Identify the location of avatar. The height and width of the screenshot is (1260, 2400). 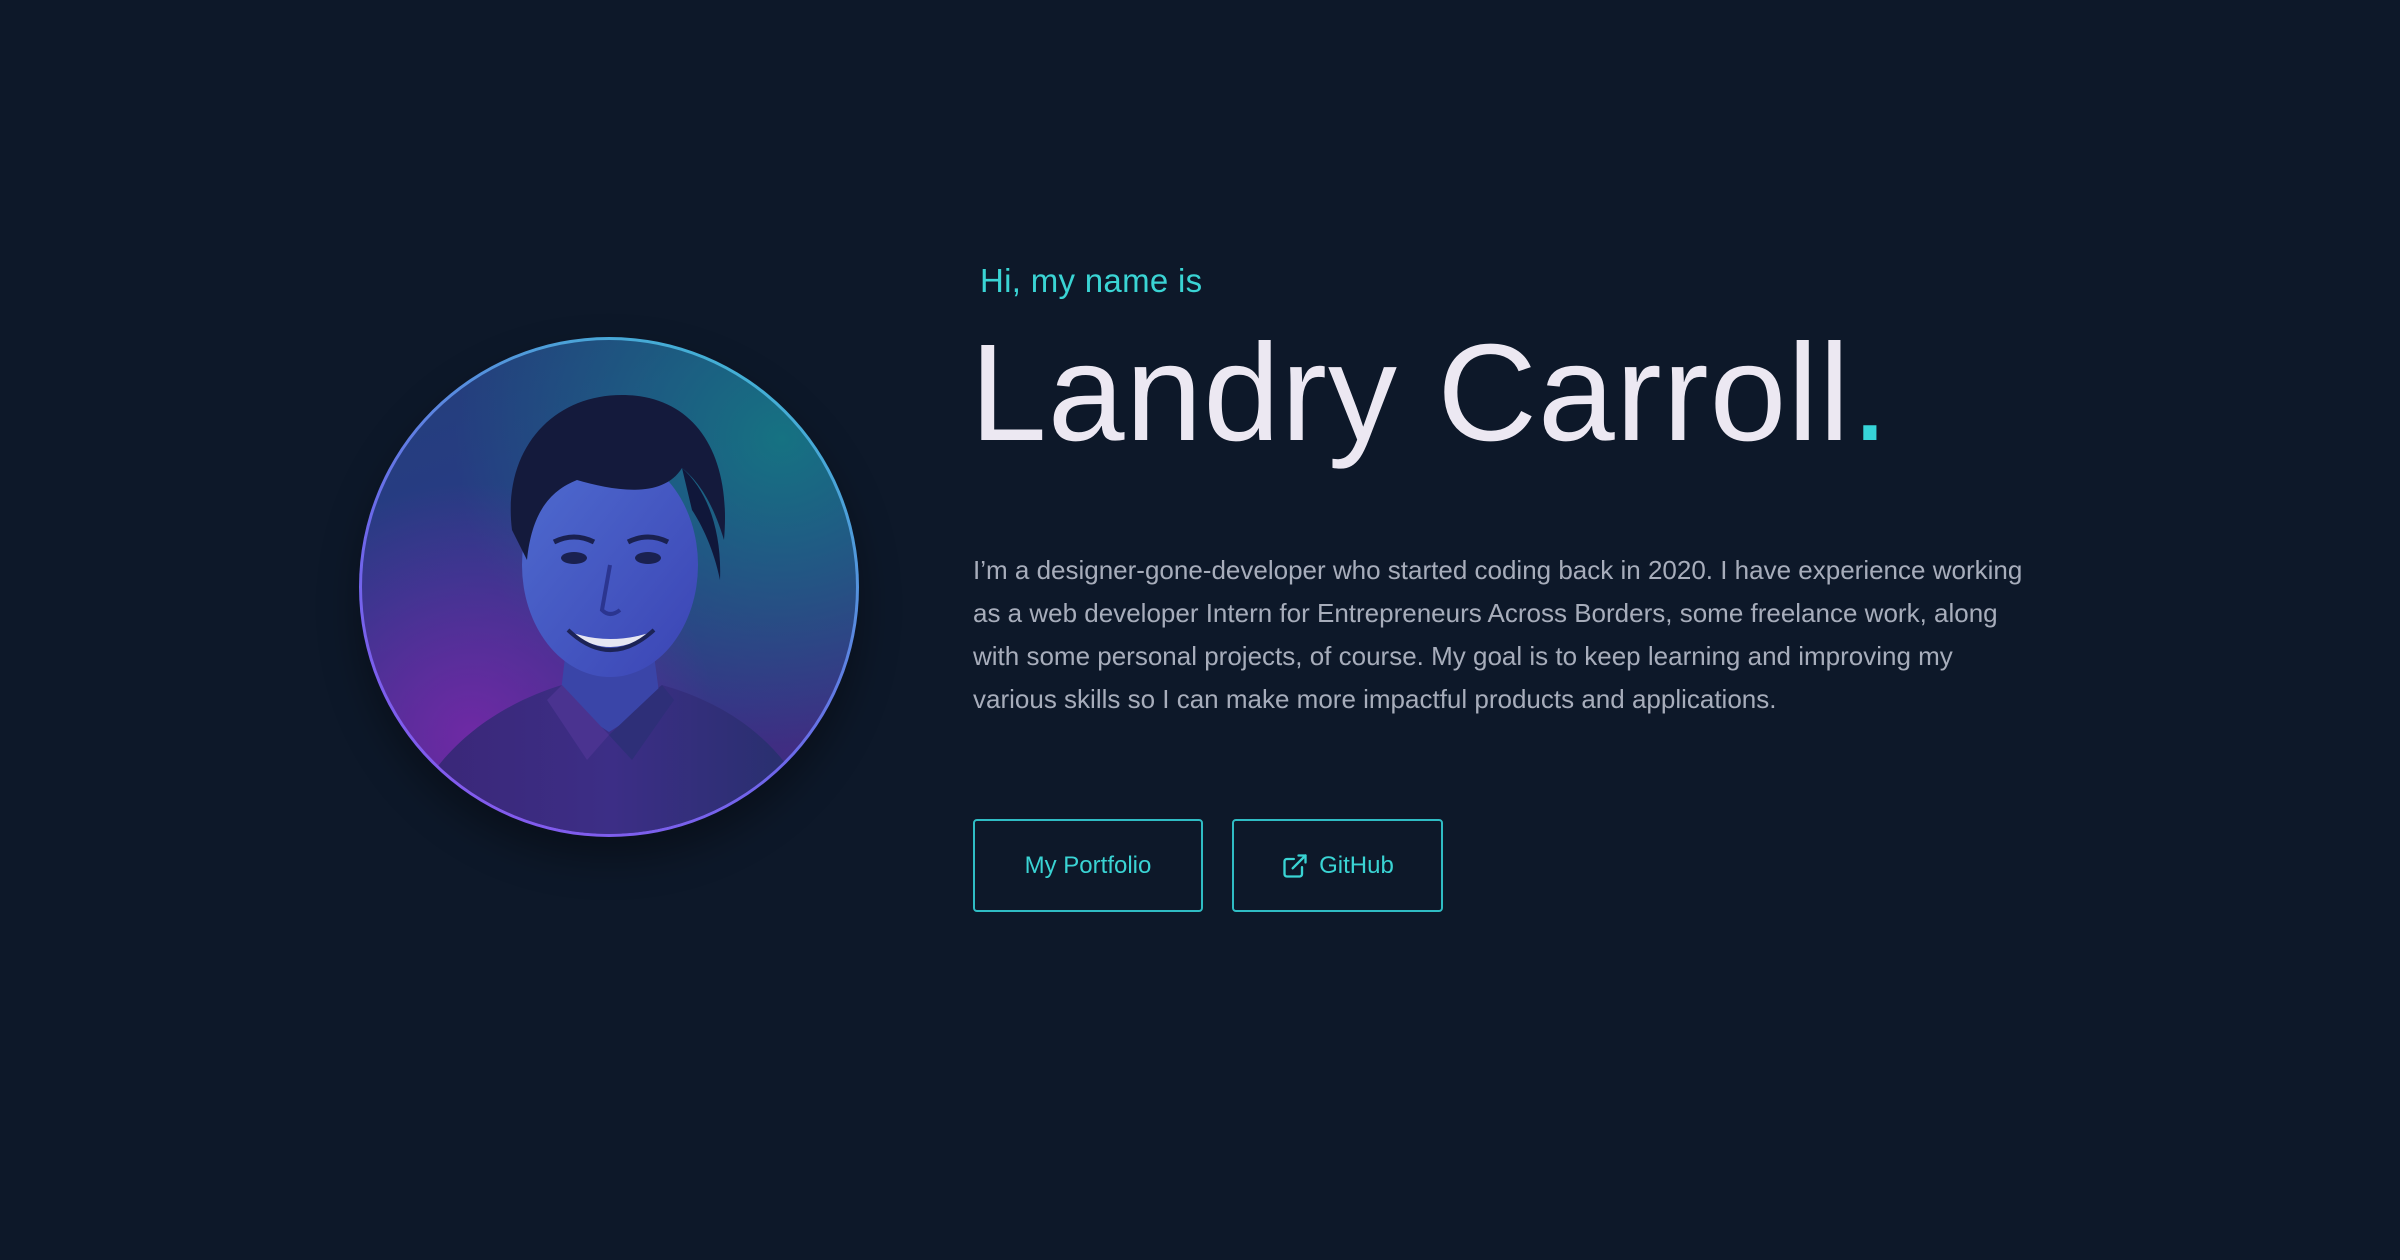
(609, 587).